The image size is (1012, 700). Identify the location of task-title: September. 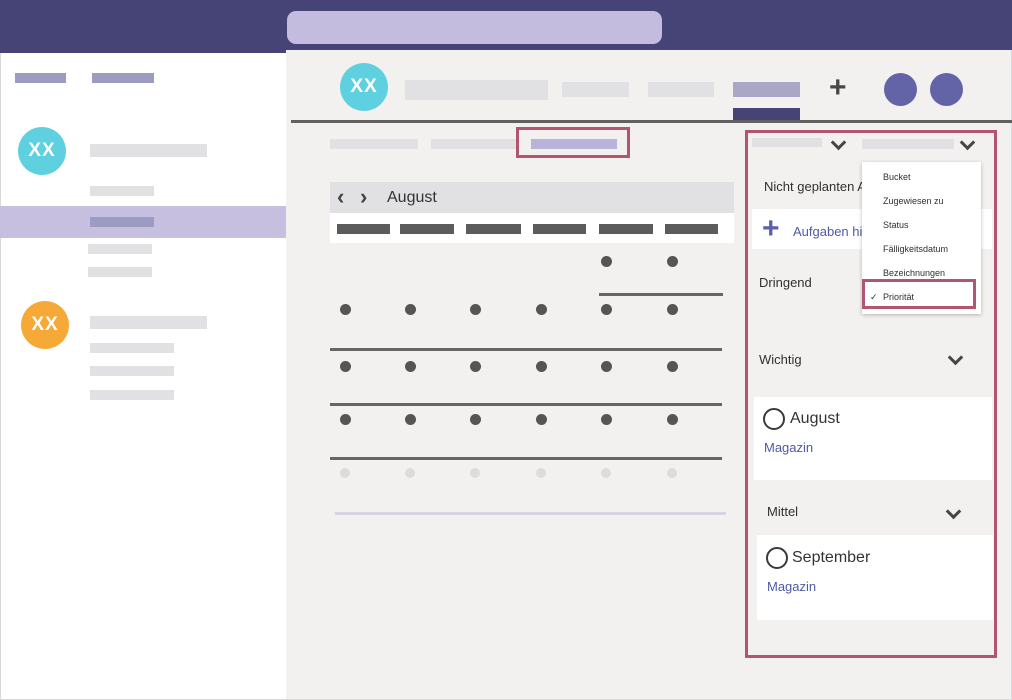
(831, 558).